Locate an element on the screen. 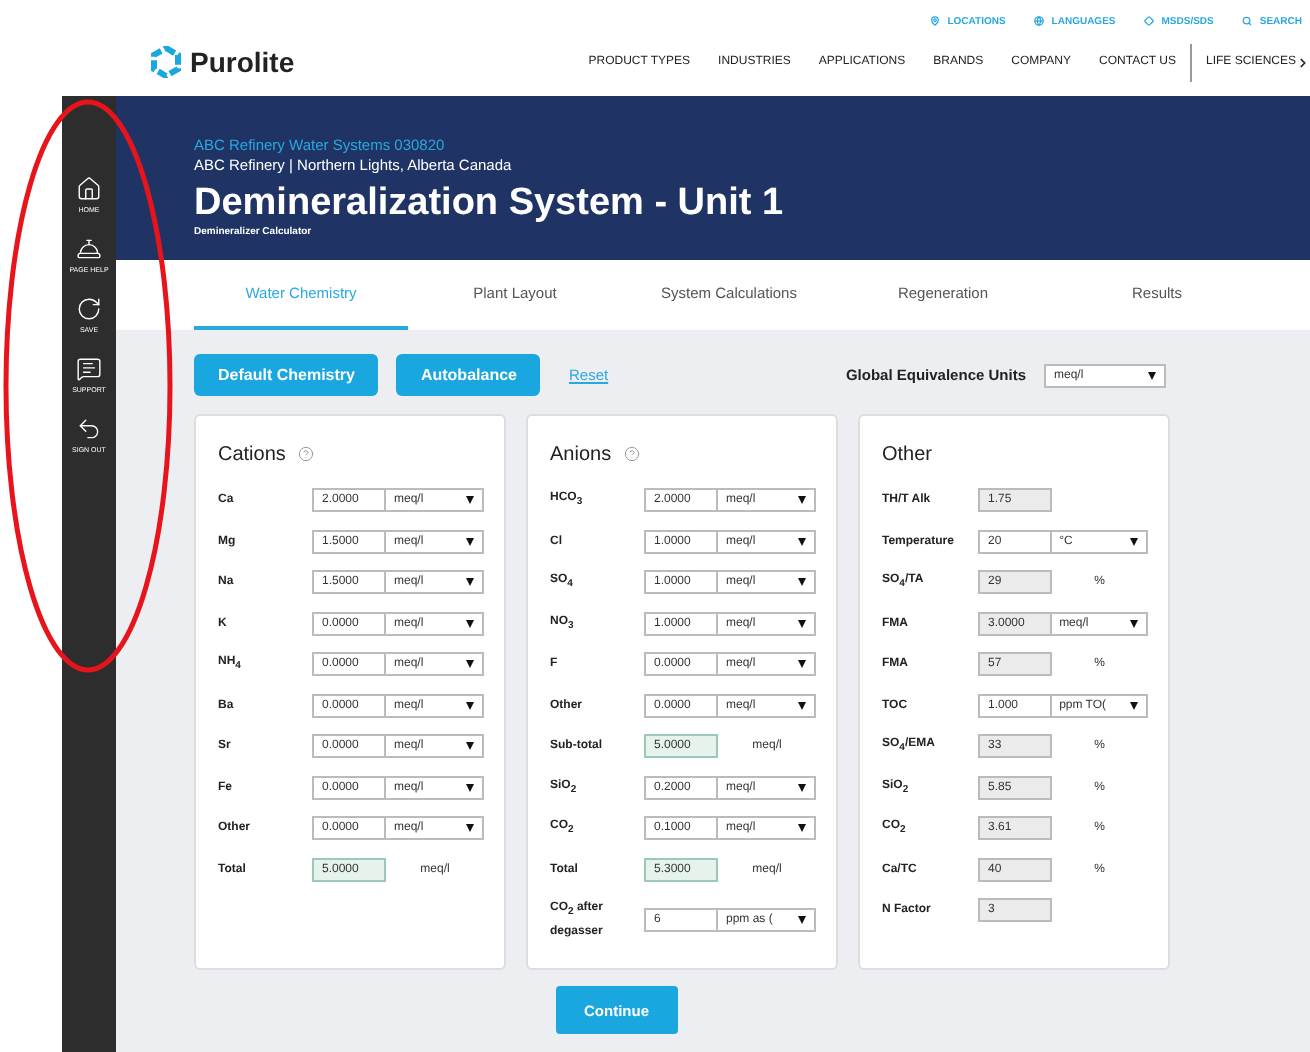 This screenshot has height=1052, width=1310. search-icon is located at coordinates (1246, 21).